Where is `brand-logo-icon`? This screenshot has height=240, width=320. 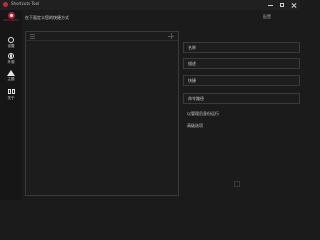
brand-logo-icon is located at coordinates (11, 15).